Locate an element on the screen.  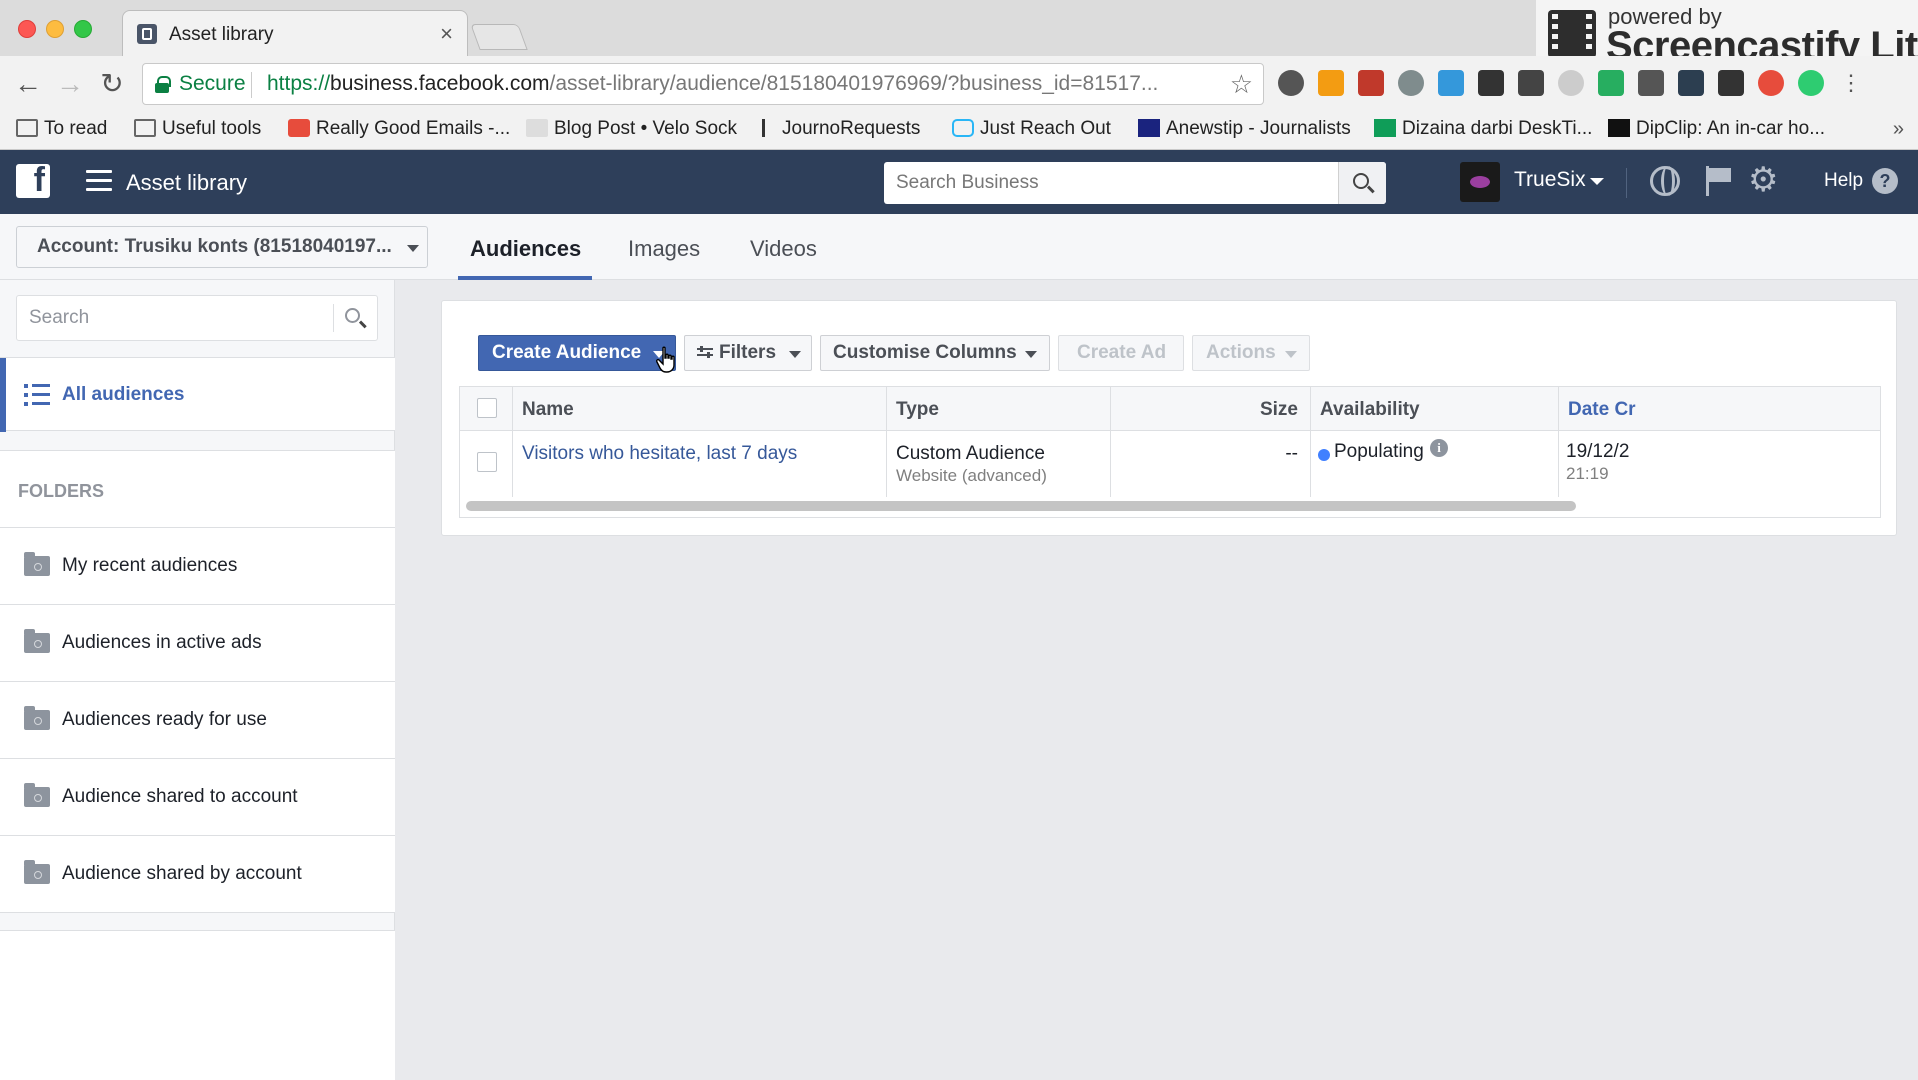
envelope-icon is located at coordinates (1531, 83).